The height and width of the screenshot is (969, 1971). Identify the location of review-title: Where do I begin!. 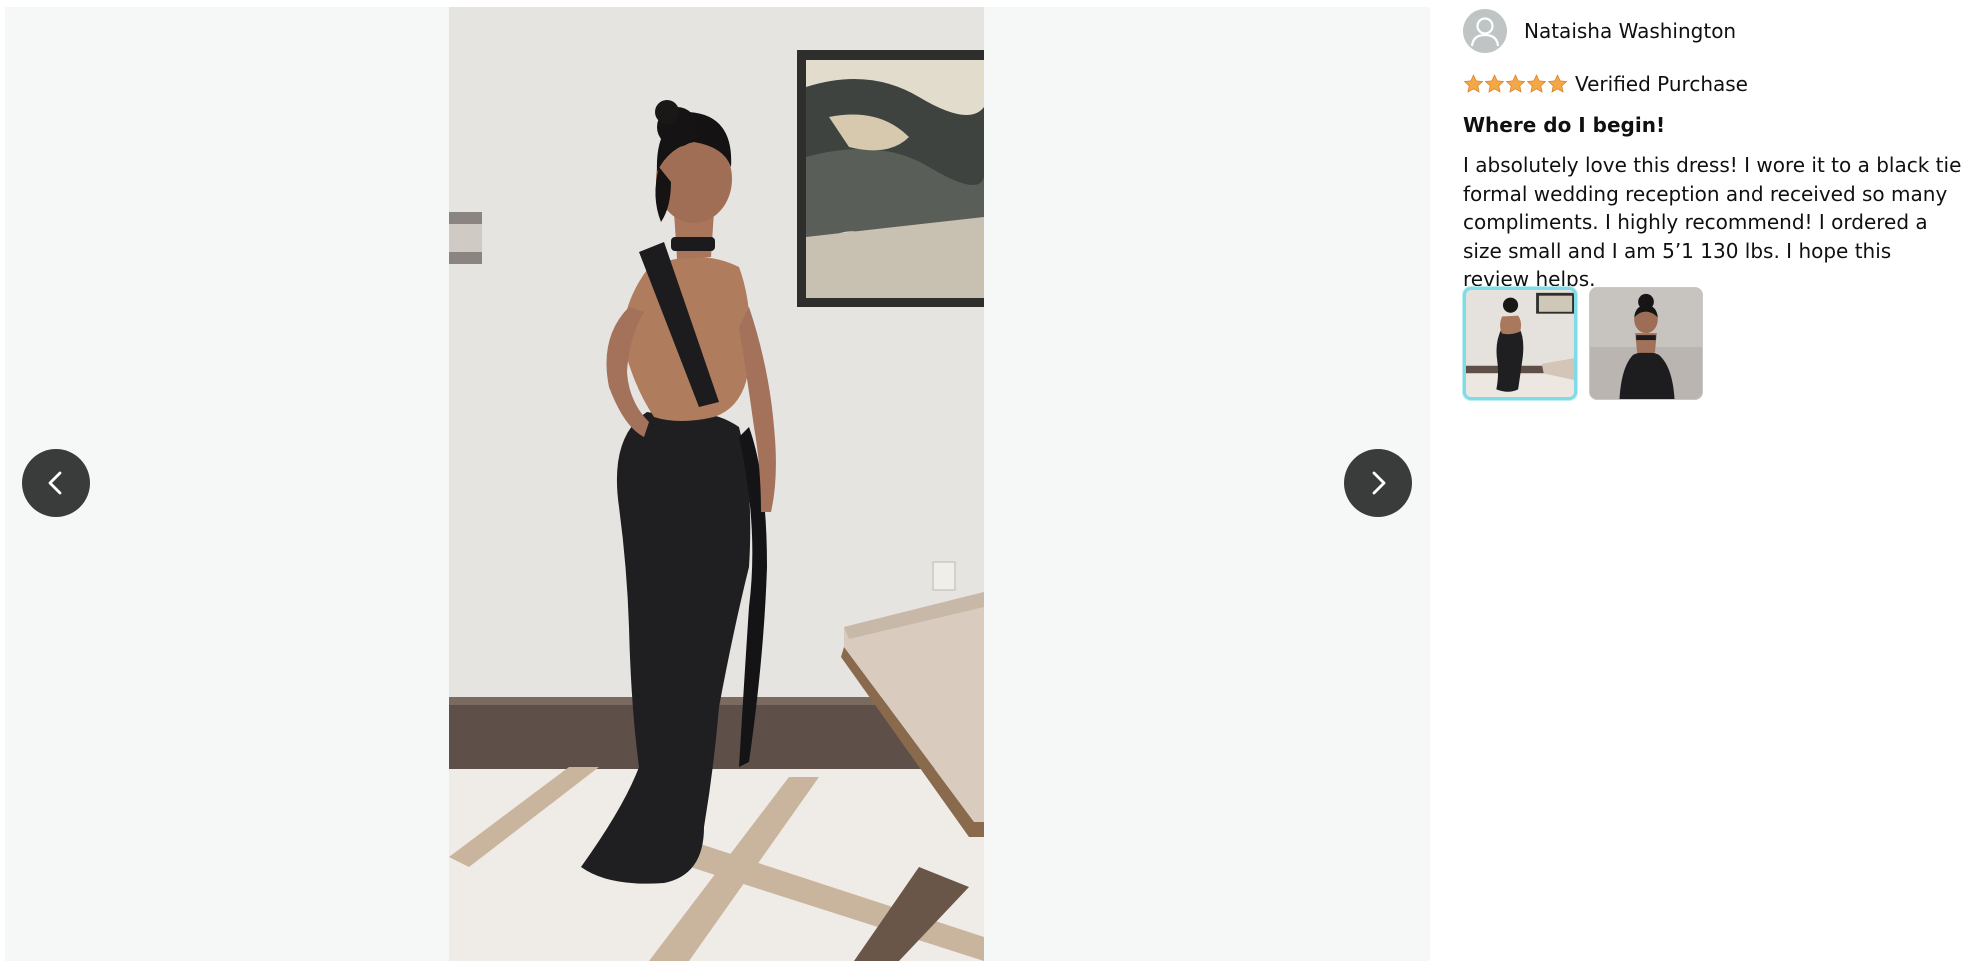
(1564, 125).